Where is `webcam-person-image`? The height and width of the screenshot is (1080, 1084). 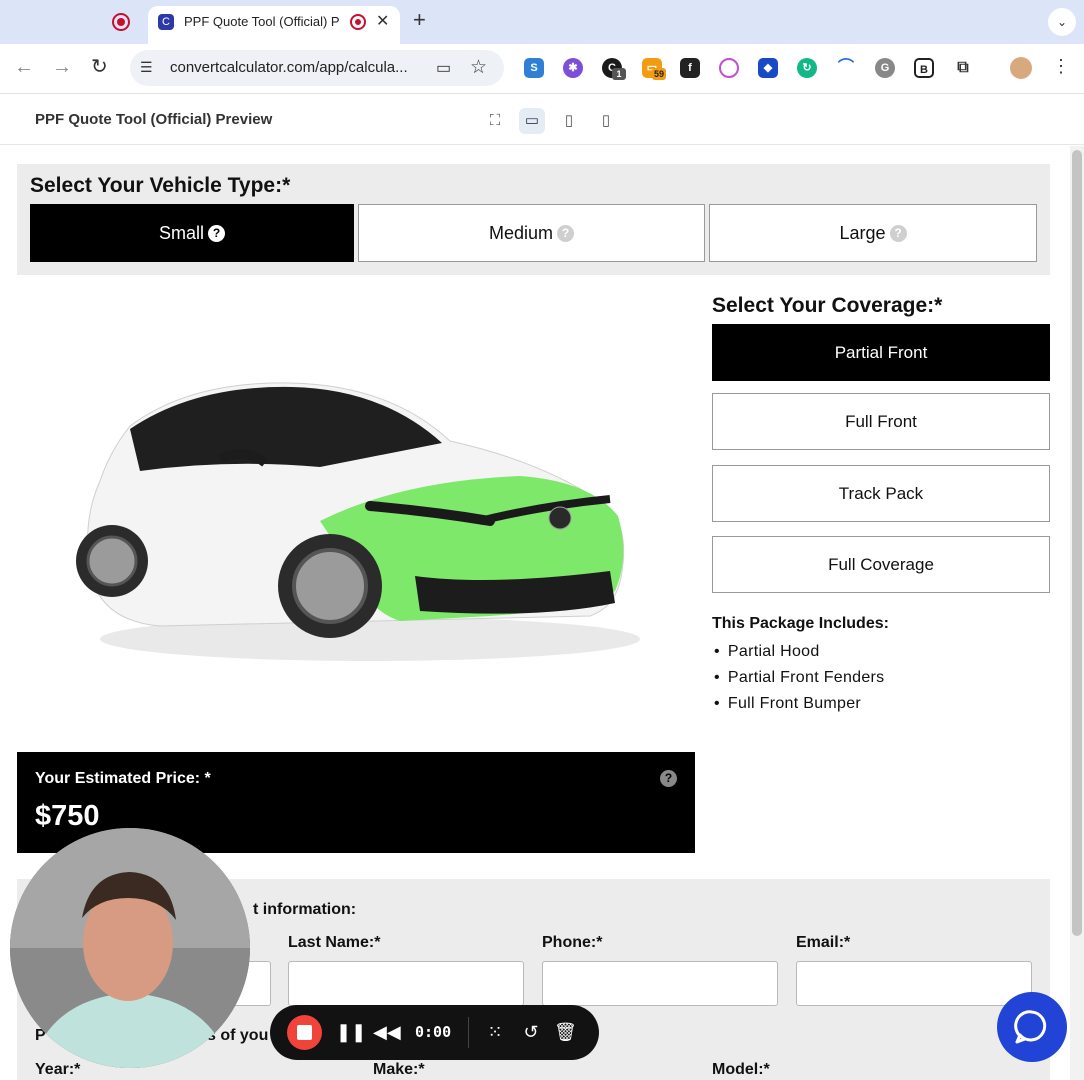
webcam-person-image is located at coordinates (130, 948).